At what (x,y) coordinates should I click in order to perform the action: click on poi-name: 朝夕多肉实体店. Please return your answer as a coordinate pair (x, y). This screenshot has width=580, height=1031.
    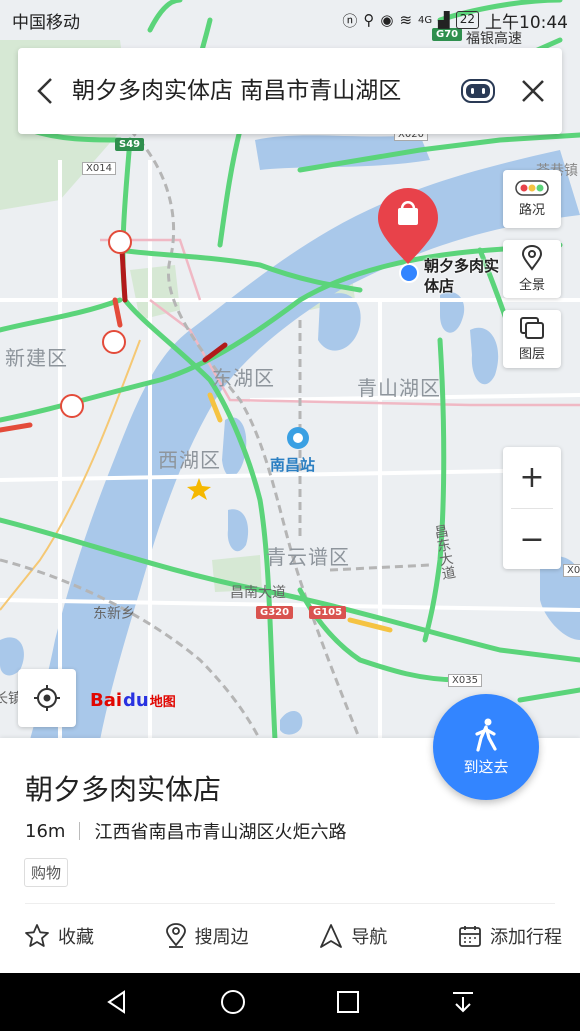
    Looking at the image, I should click on (123, 788).